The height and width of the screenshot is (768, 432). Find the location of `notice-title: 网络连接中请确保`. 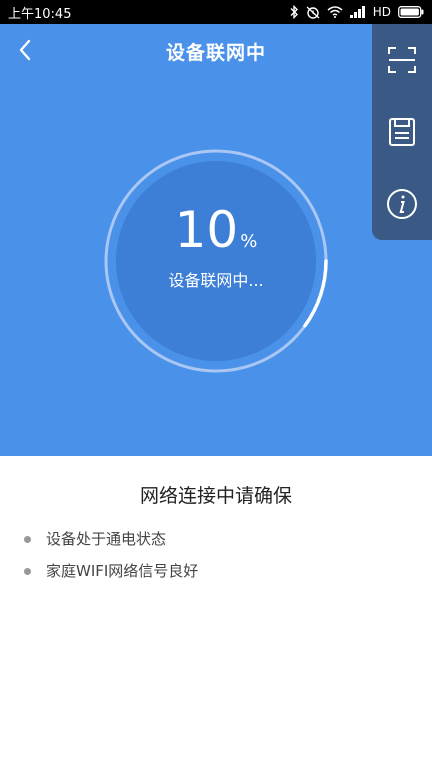

notice-title: 网络连接中请确保 is located at coordinates (215, 496).